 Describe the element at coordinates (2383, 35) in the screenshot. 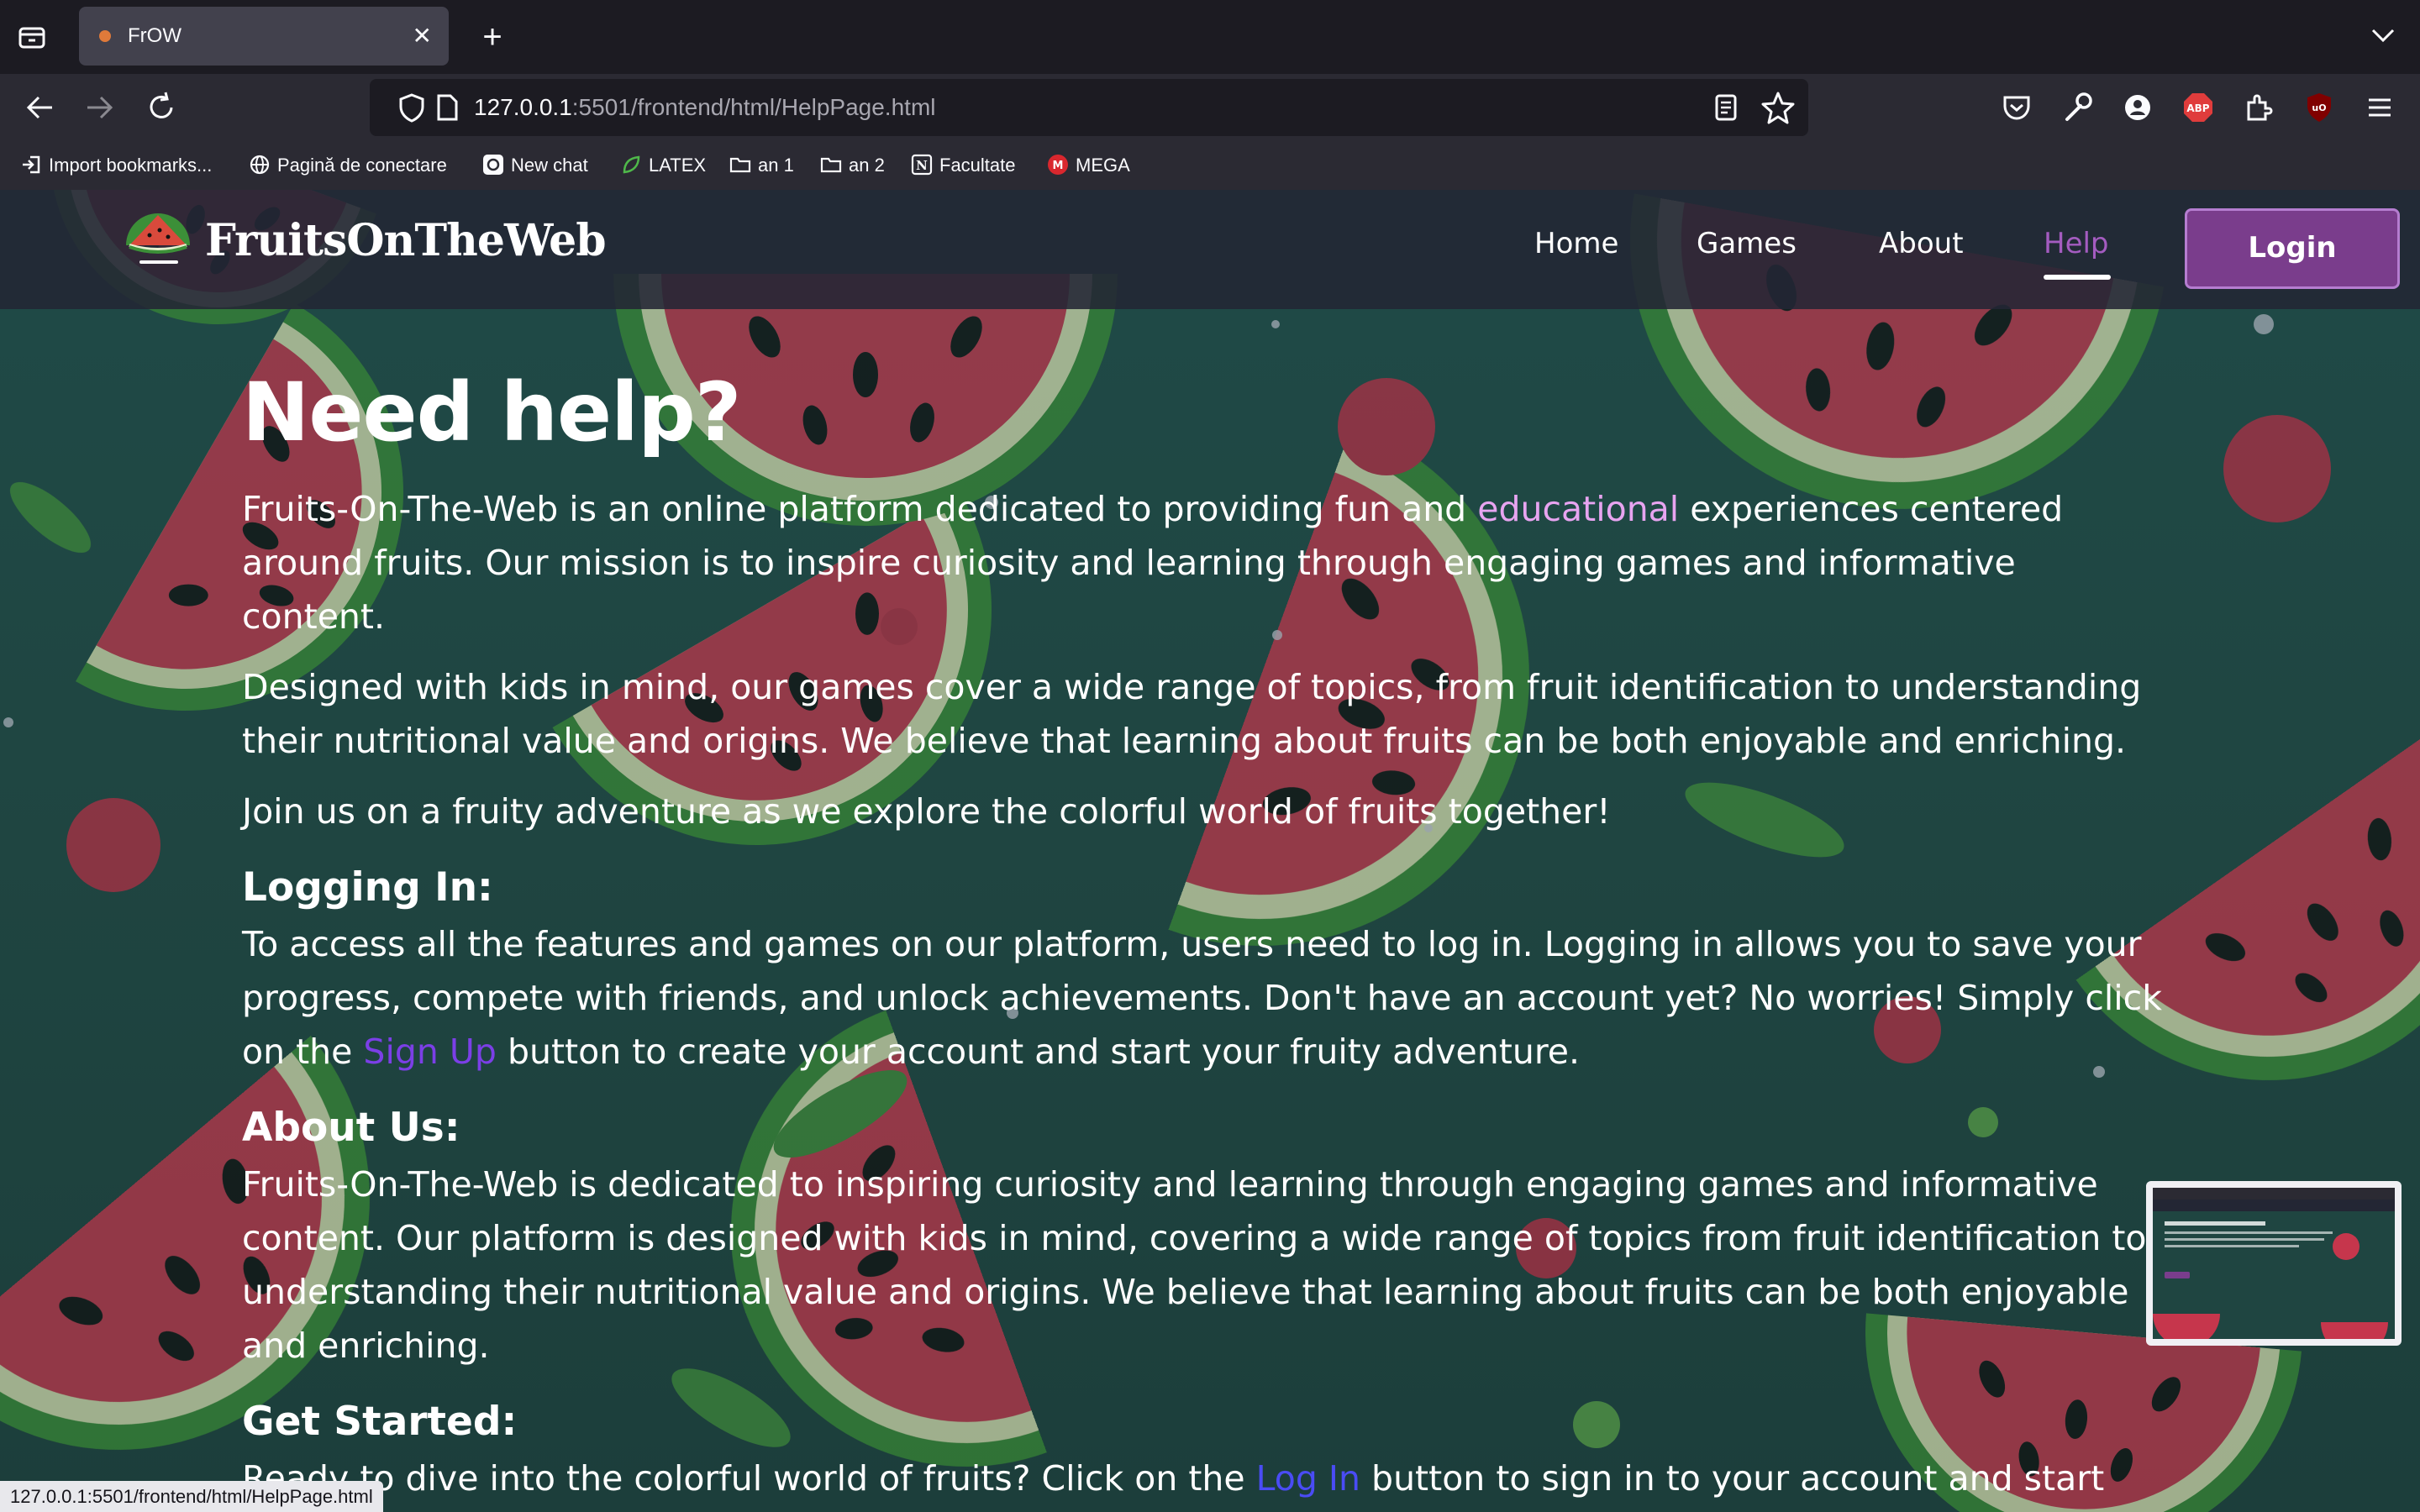

I see `chevron-down-icon` at that location.